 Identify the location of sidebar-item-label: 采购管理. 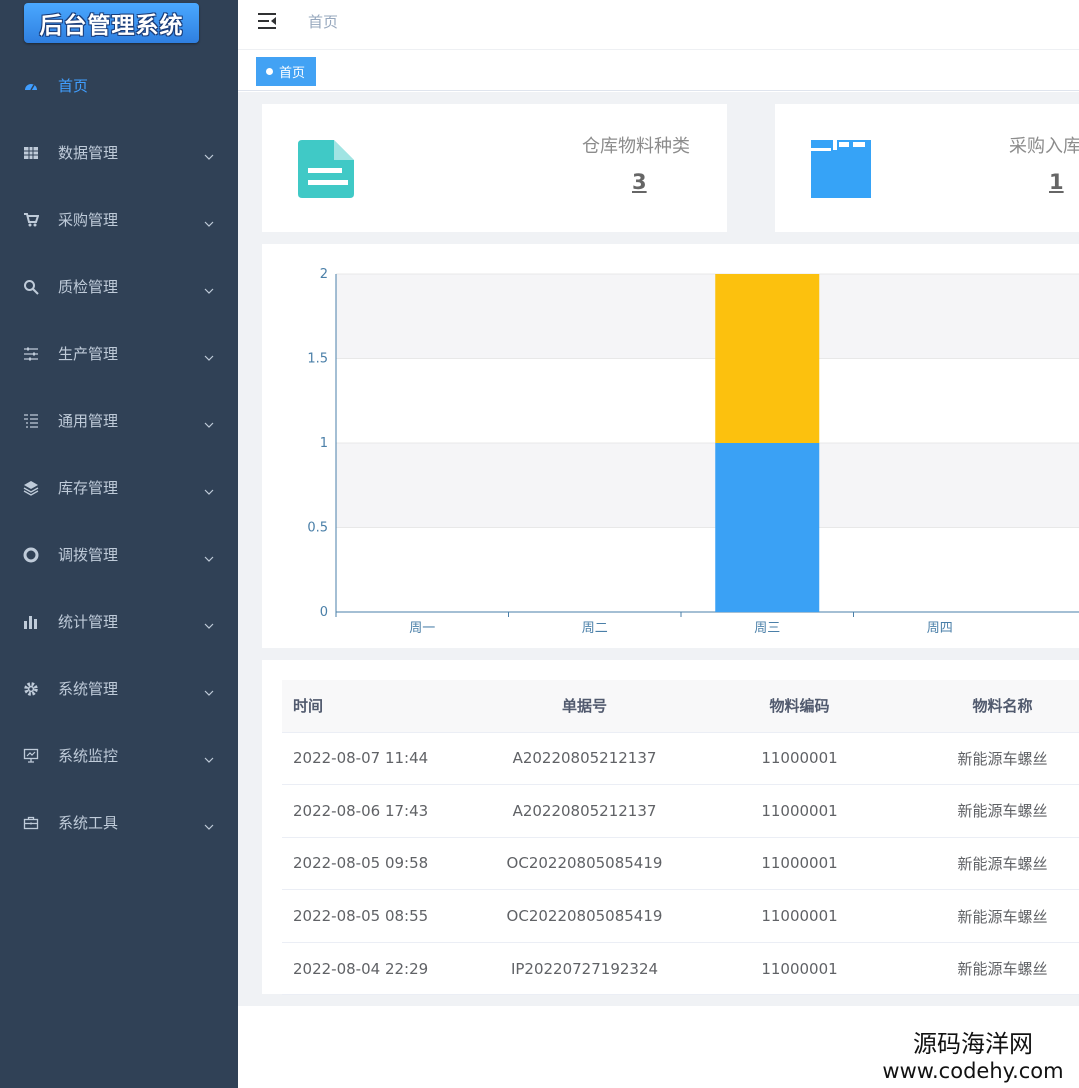
(88, 220).